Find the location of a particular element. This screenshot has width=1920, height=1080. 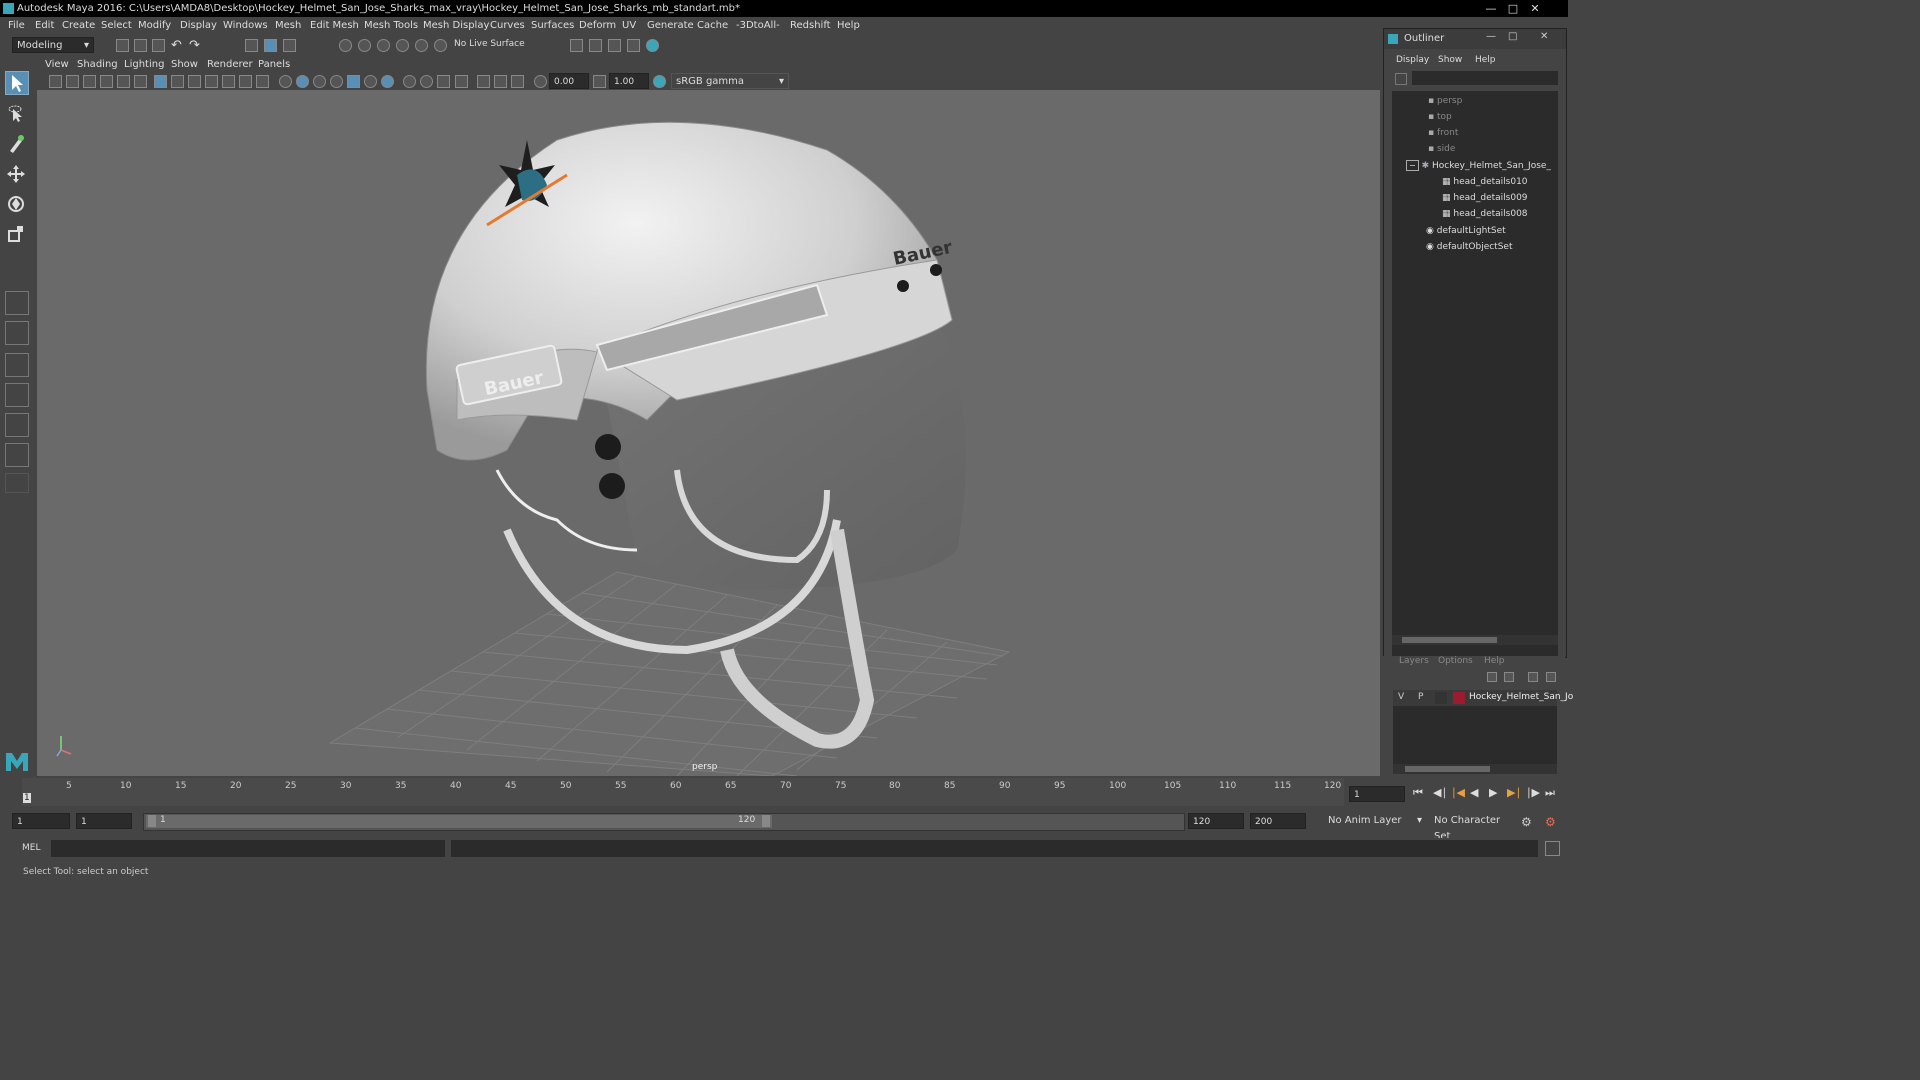

grid-icon is located at coordinates (160, 81).